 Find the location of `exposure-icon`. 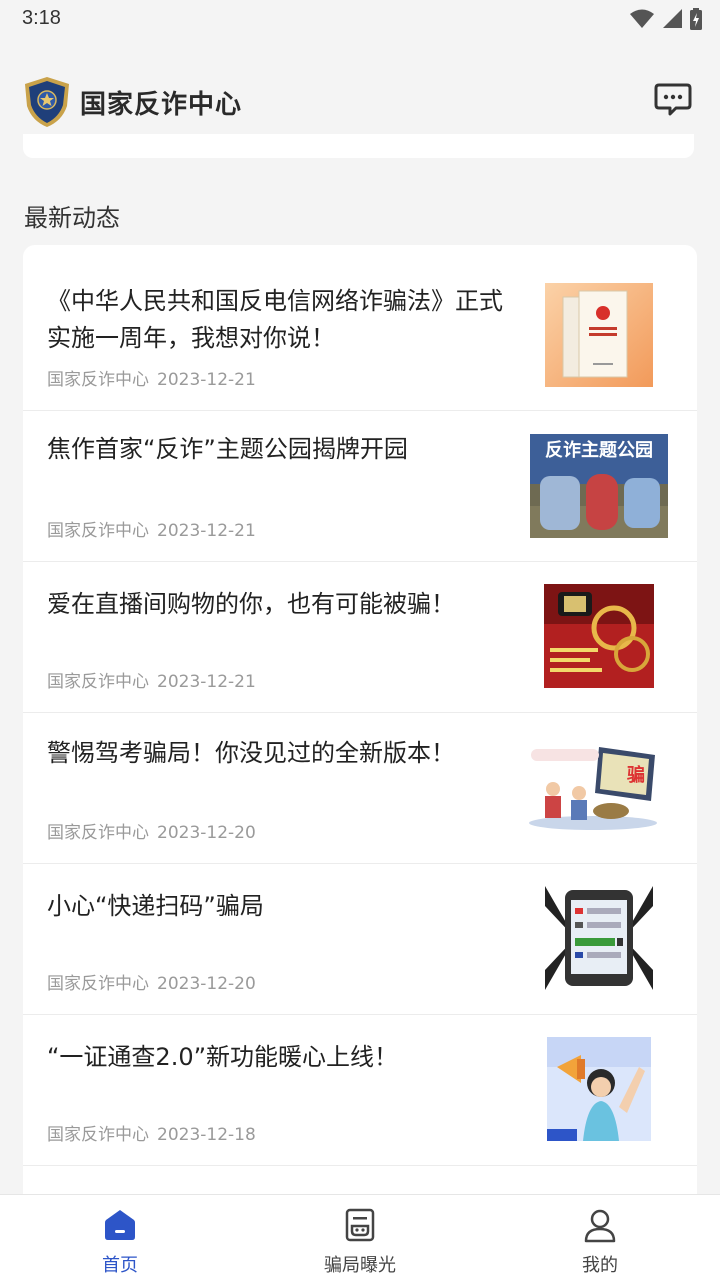

exposure-icon is located at coordinates (360, 1225).